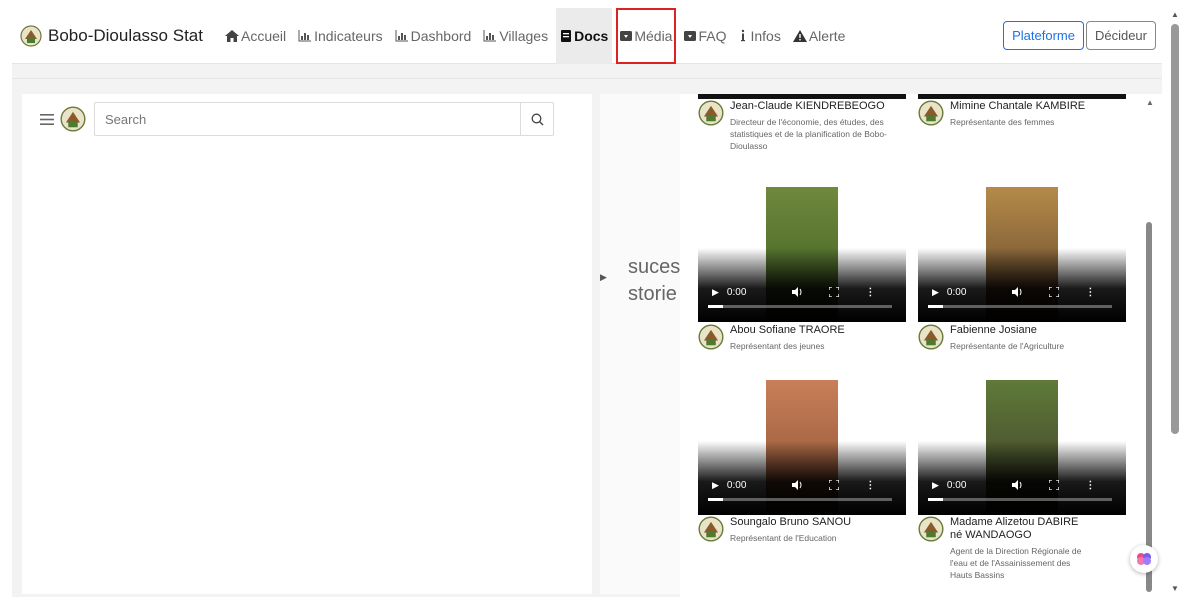 This screenshot has height=597, width=1184. I want to click on warning-icon, so click(799, 35).